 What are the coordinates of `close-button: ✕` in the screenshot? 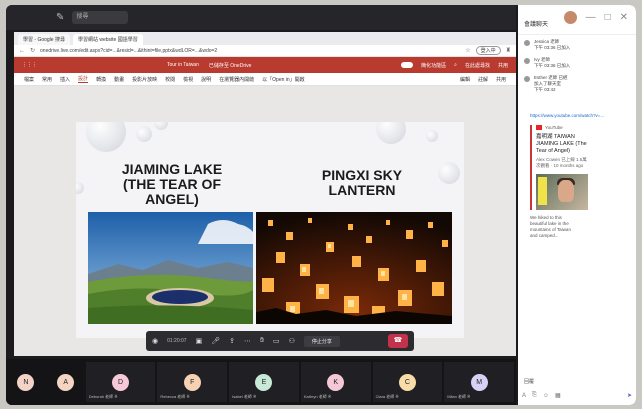 It's located at (624, 17).